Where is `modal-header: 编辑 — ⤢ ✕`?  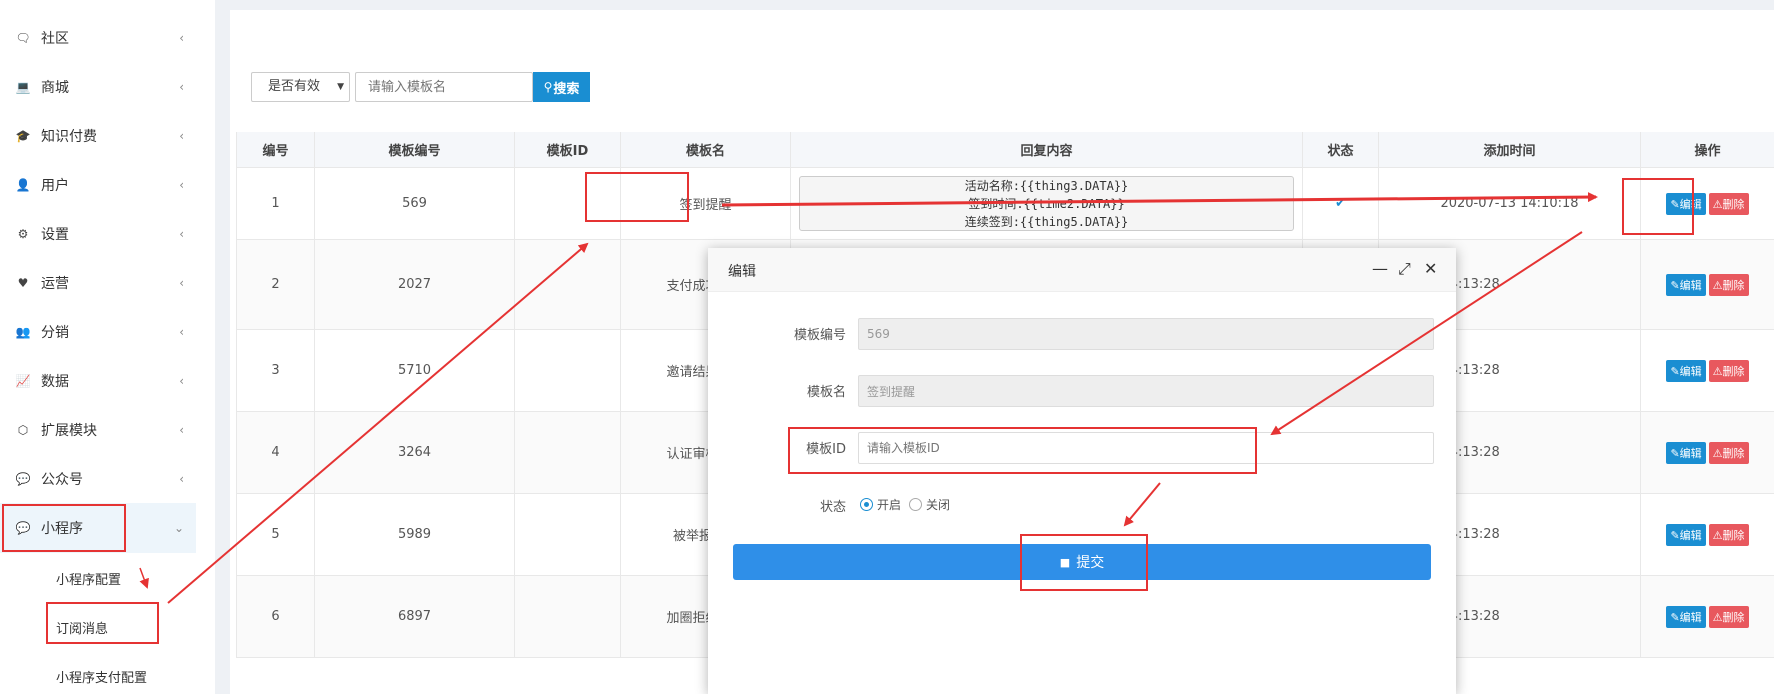
modal-header: 编辑 — ⤢ ✕ is located at coordinates (1082, 270).